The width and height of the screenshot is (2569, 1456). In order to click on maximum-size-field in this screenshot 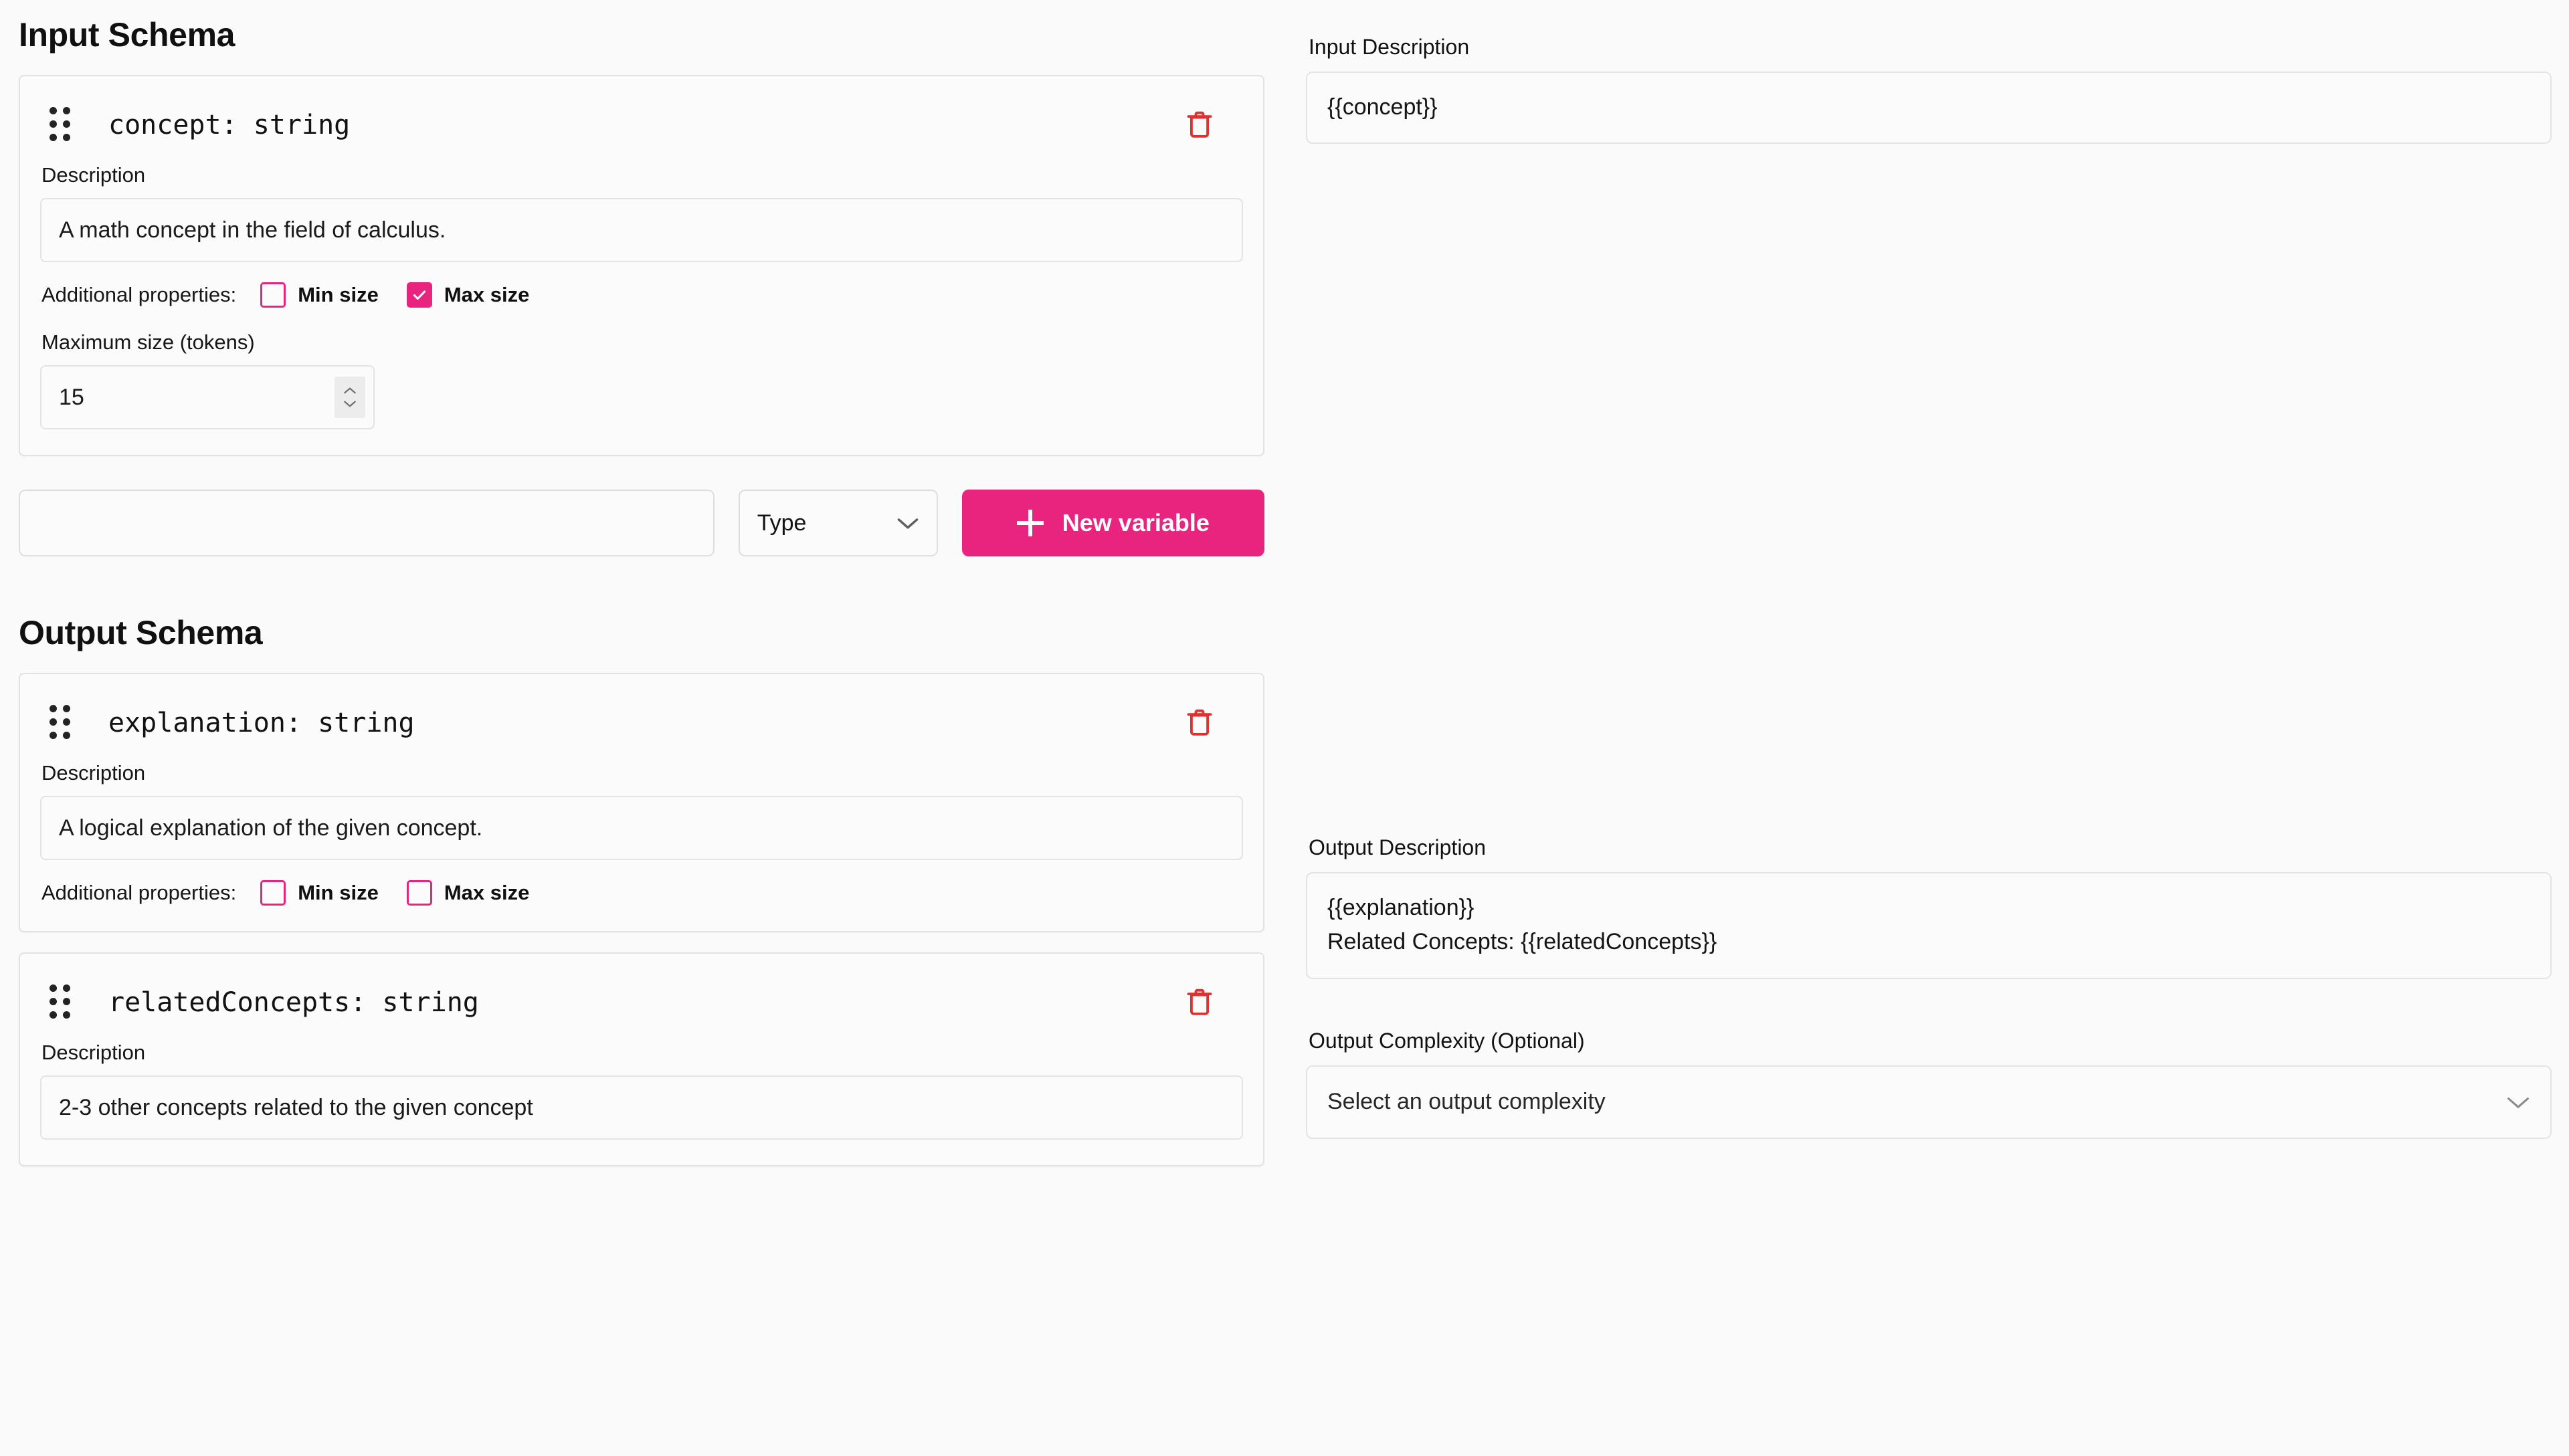, I will do `click(207, 397)`.